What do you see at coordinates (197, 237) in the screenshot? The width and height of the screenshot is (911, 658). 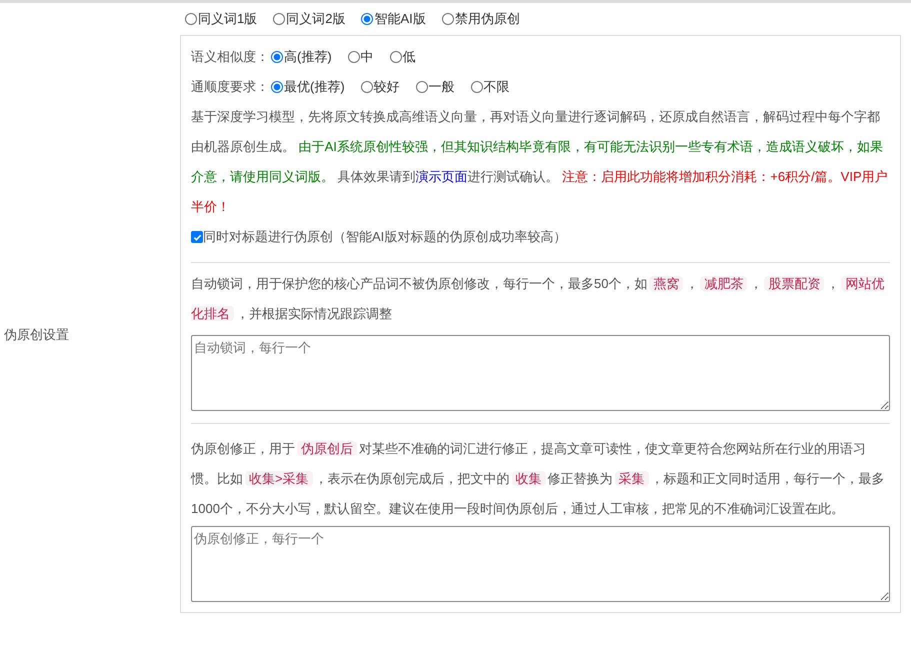 I see `title-checkbox` at bounding box center [197, 237].